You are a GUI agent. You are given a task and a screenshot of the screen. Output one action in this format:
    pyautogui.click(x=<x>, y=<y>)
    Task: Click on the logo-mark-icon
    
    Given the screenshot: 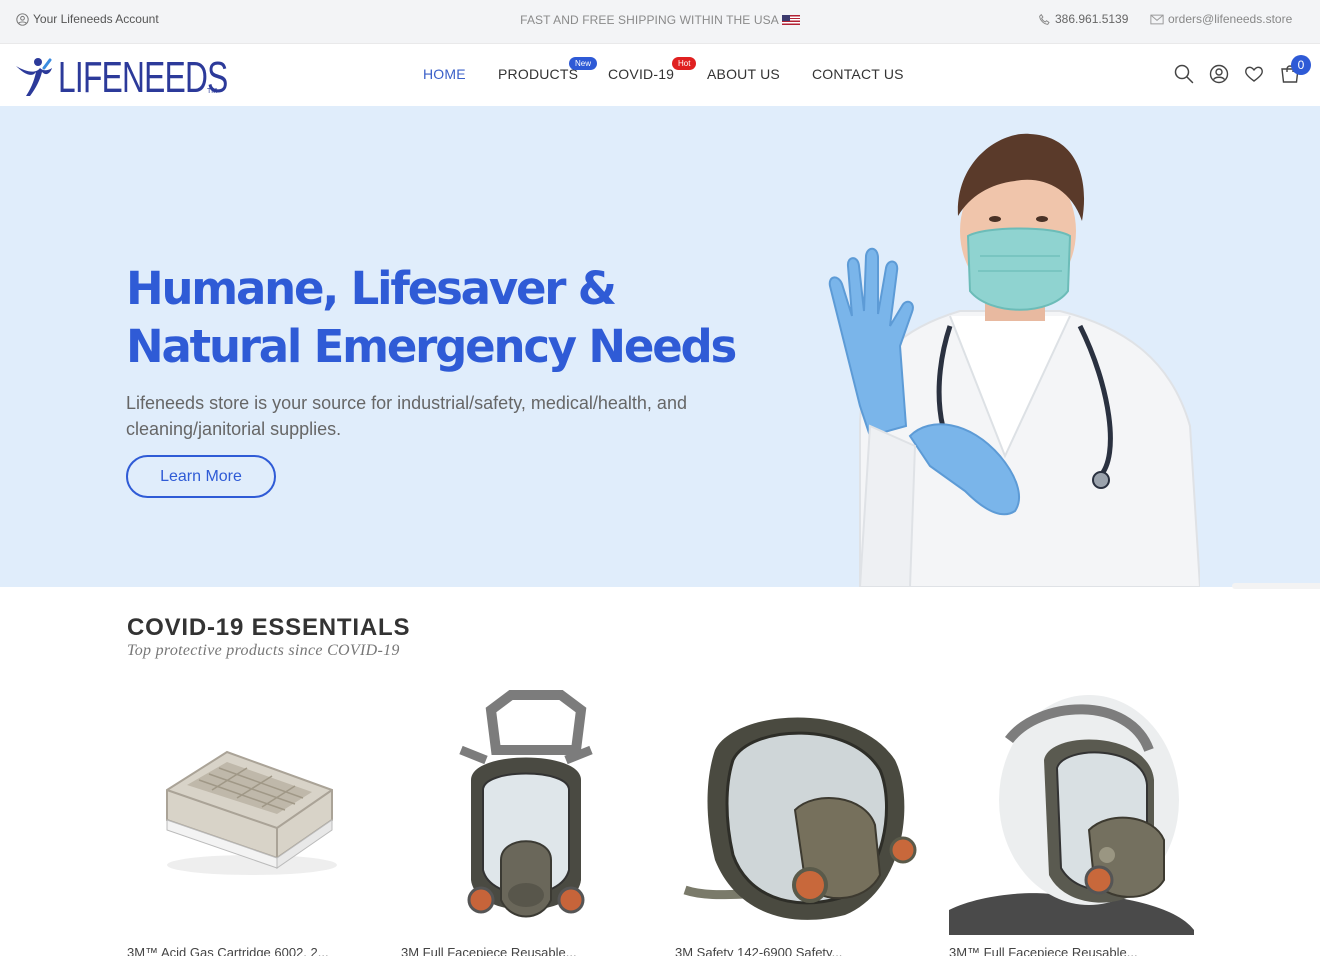 What is the action you would take?
    pyautogui.click(x=34, y=77)
    